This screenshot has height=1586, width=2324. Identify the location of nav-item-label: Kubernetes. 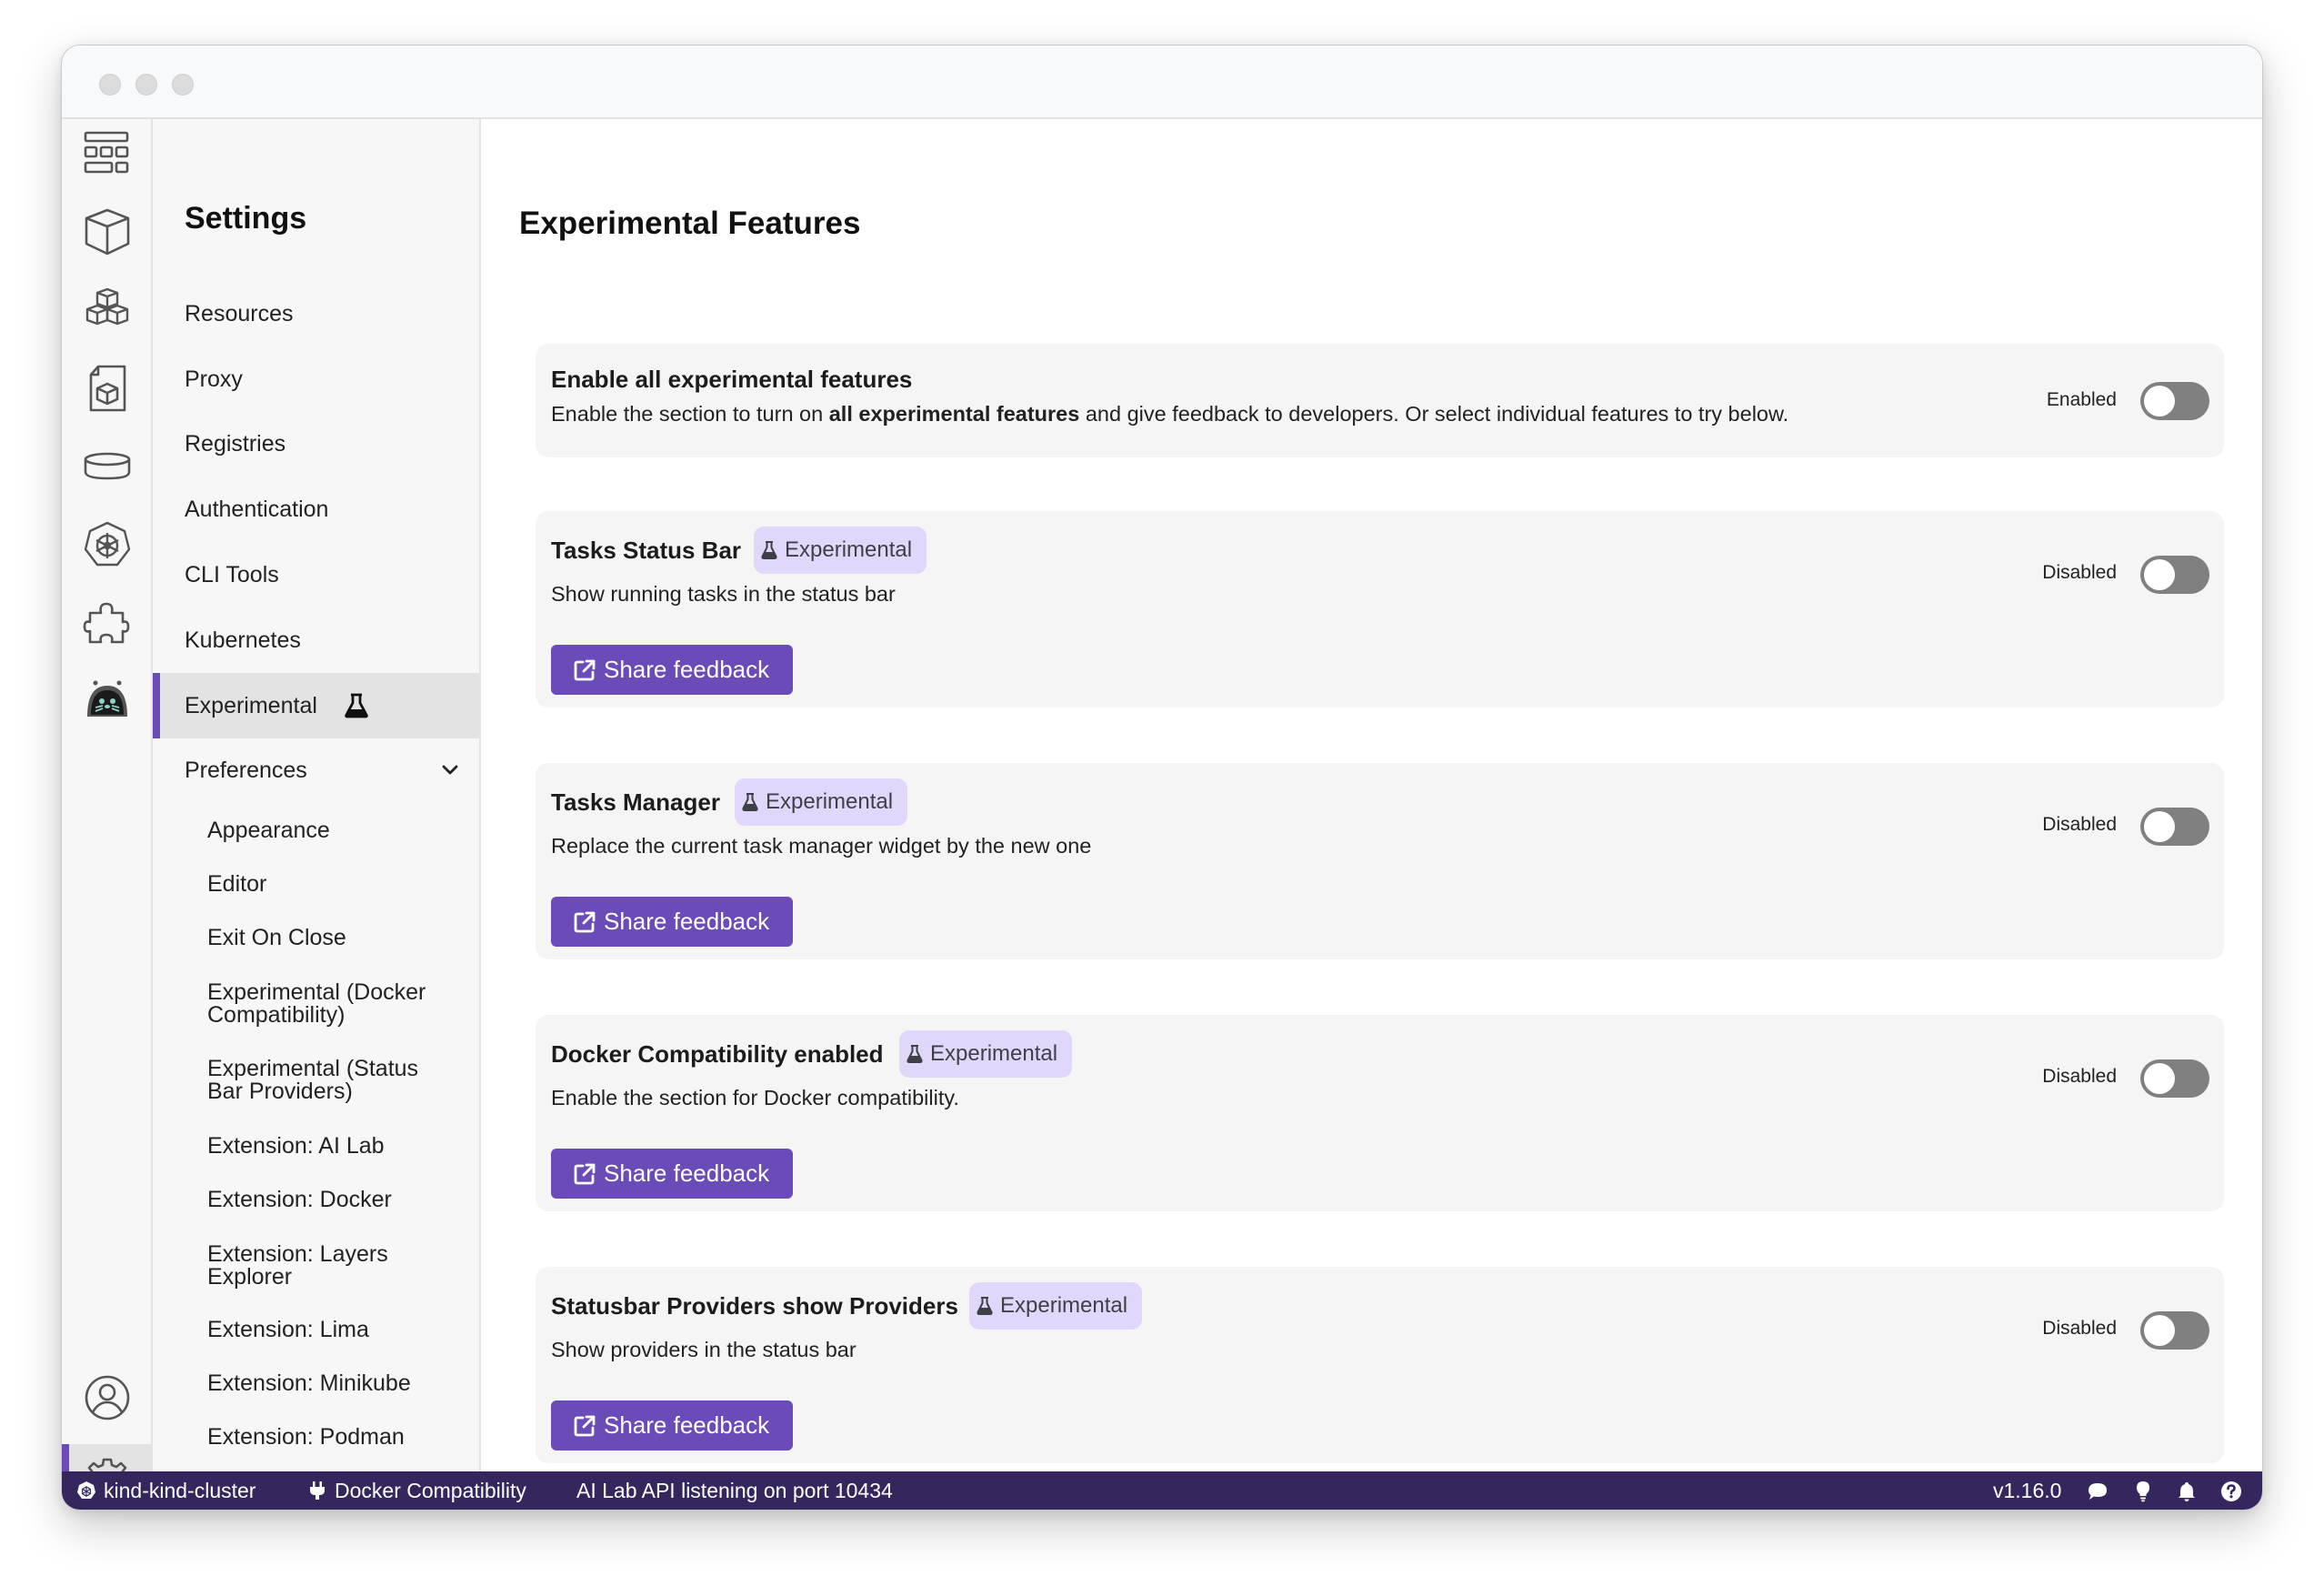
(243, 640).